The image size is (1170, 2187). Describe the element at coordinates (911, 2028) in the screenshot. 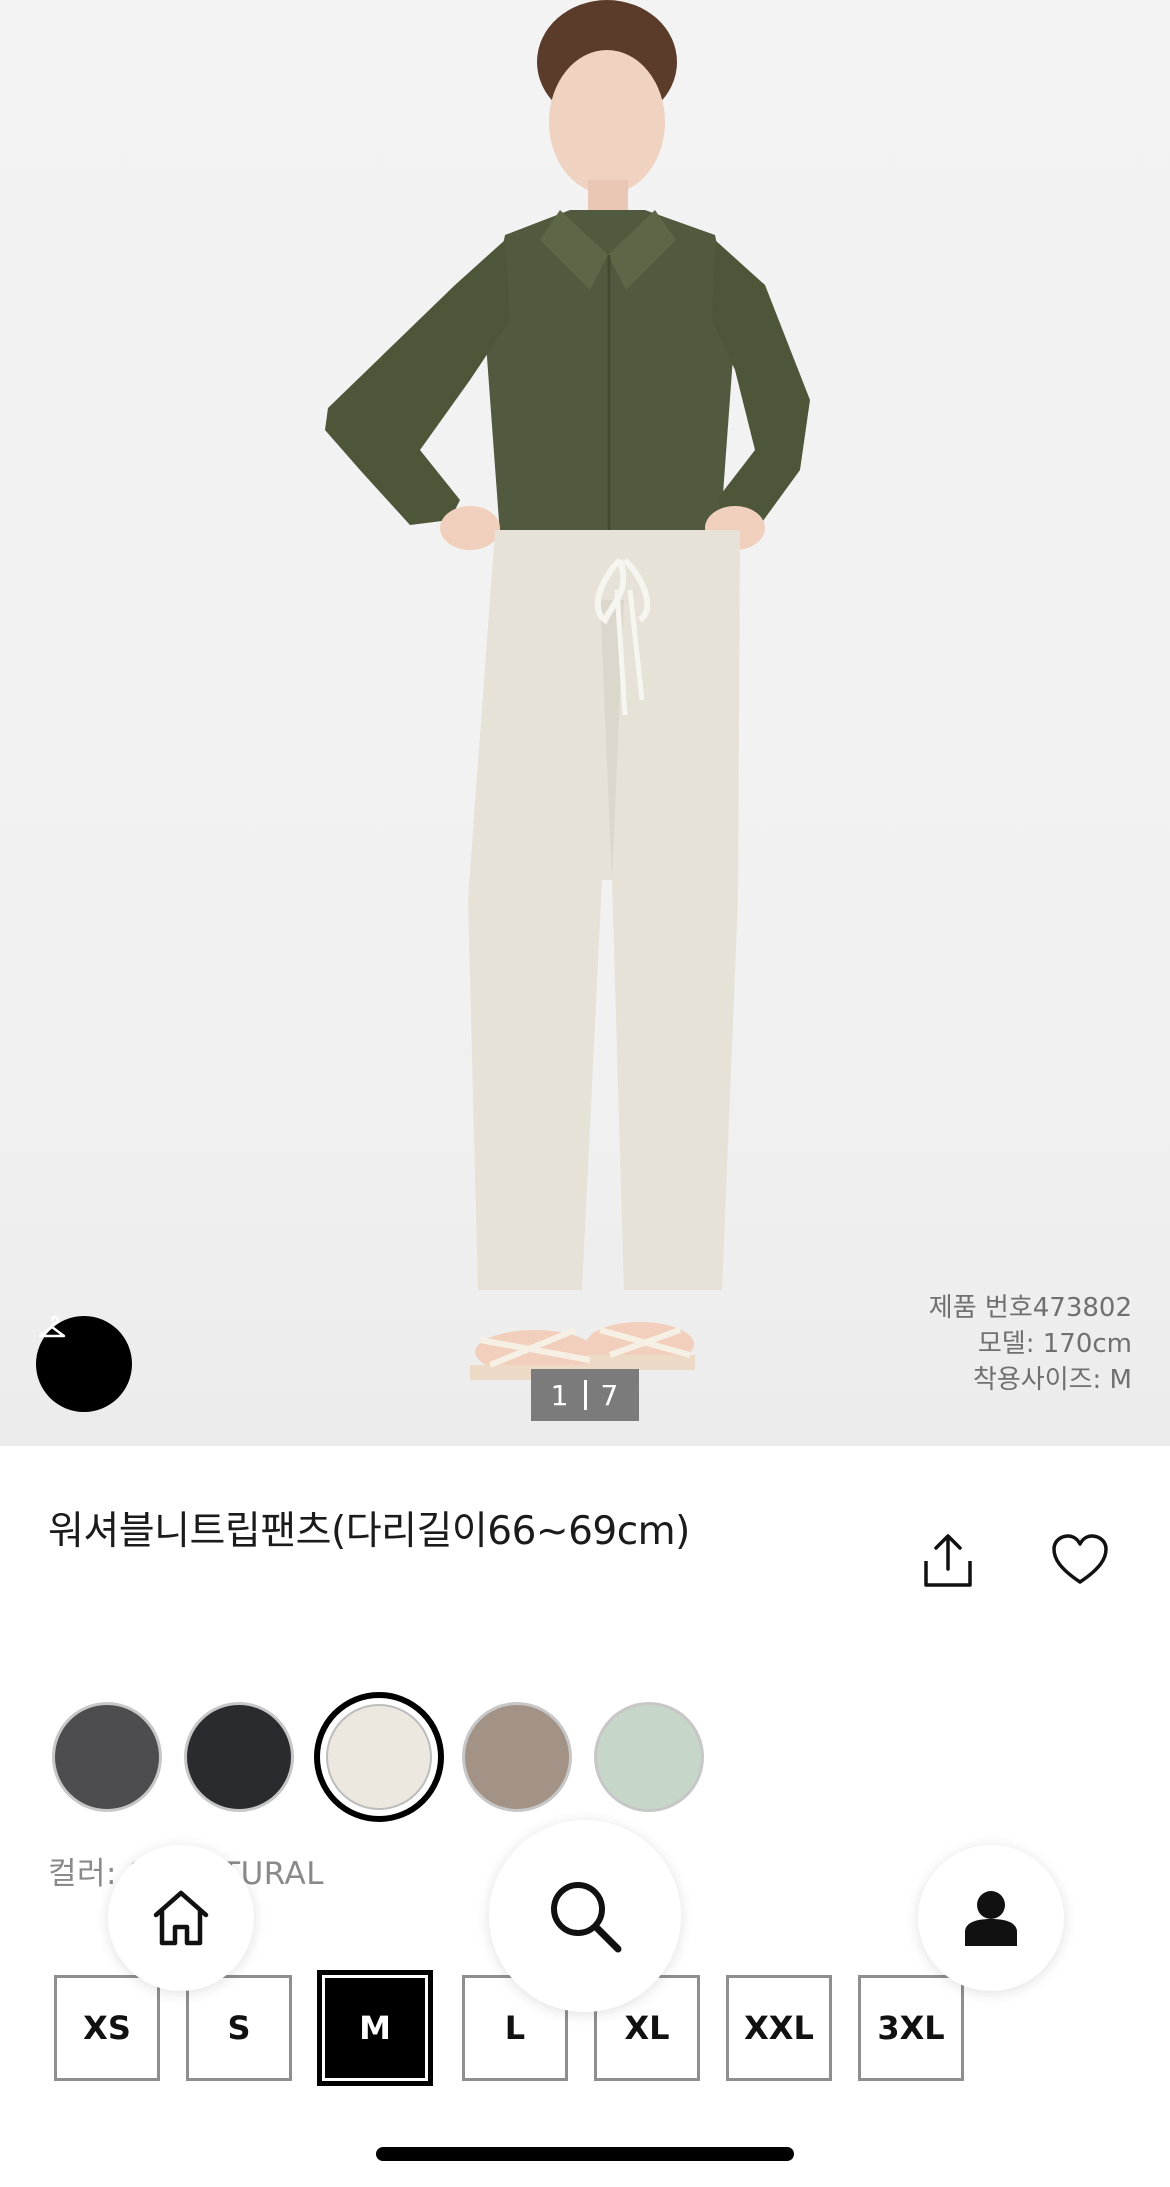

I see `size-3xl: 3XL` at that location.